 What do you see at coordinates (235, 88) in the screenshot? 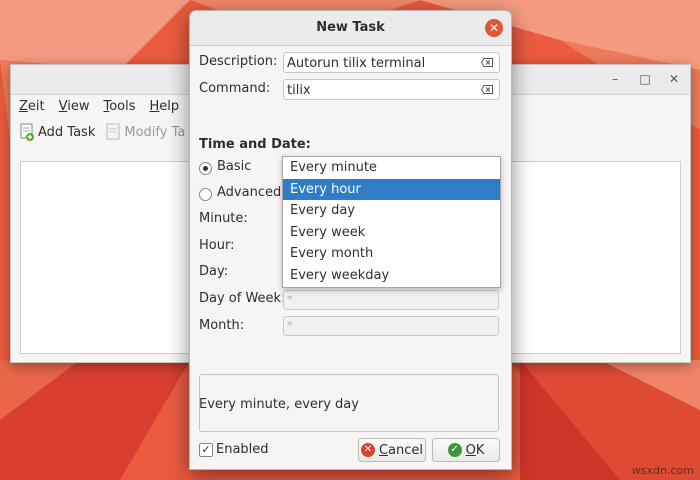
I see `command-label: Command:` at bounding box center [235, 88].